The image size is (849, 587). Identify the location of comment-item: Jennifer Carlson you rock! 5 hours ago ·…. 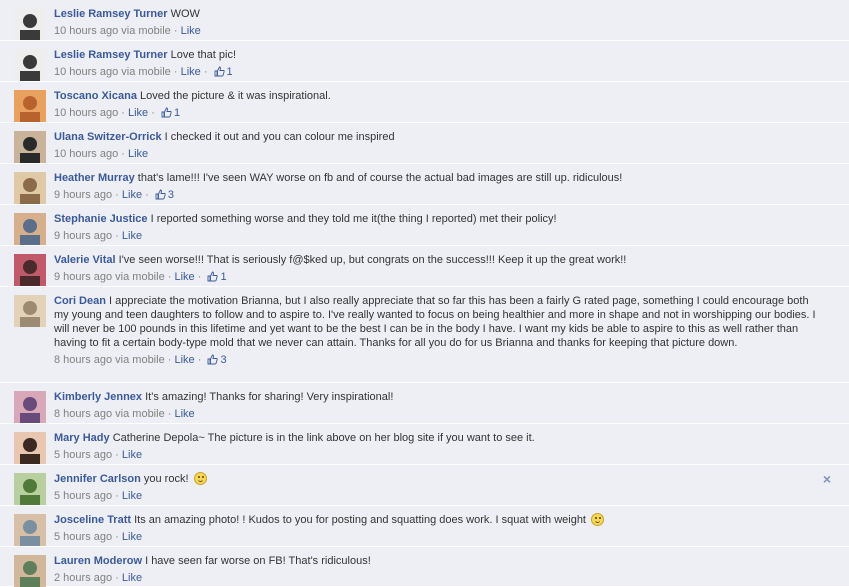
(424, 485).